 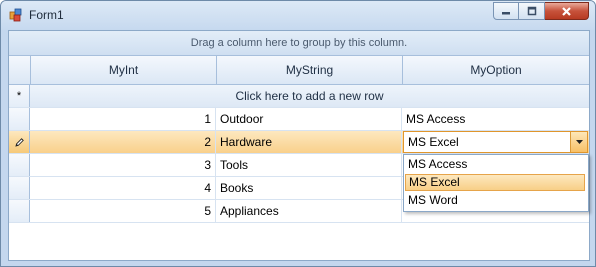 What do you see at coordinates (309, 96) in the screenshot?
I see `new-row-text: Click here to add a new row` at bounding box center [309, 96].